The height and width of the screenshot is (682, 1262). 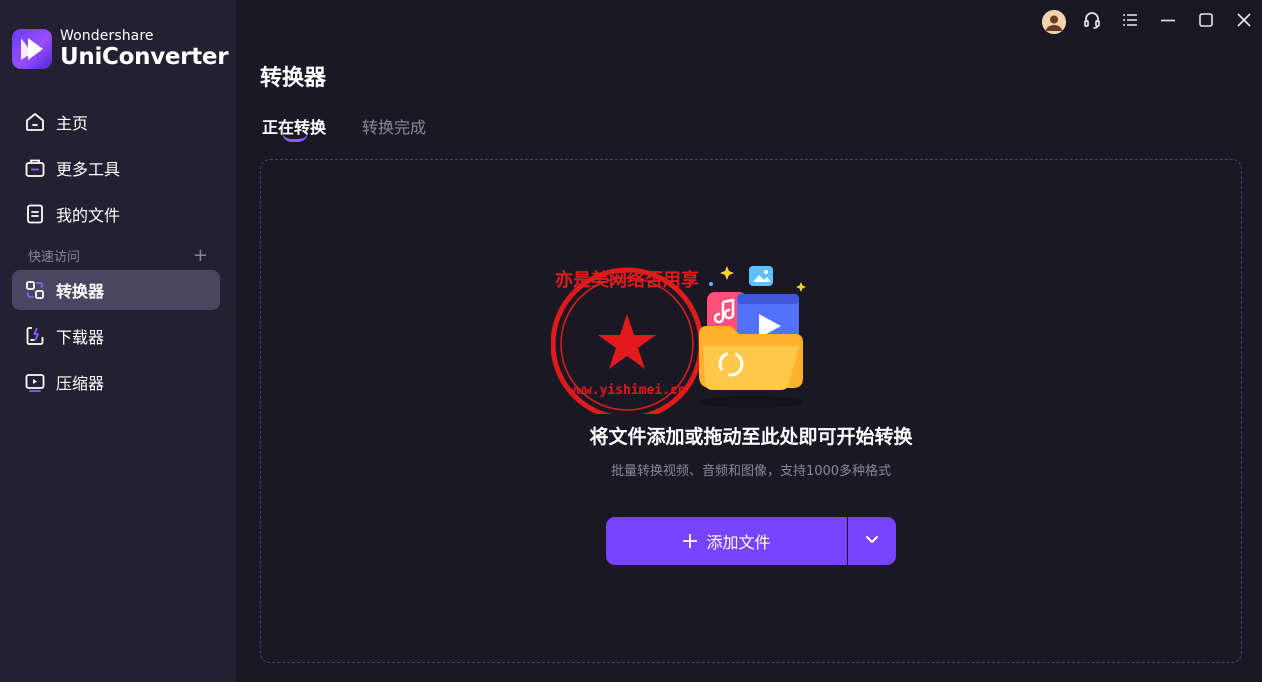 I want to click on sidebar-item-downloader: 下载器, so click(x=116, y=336).